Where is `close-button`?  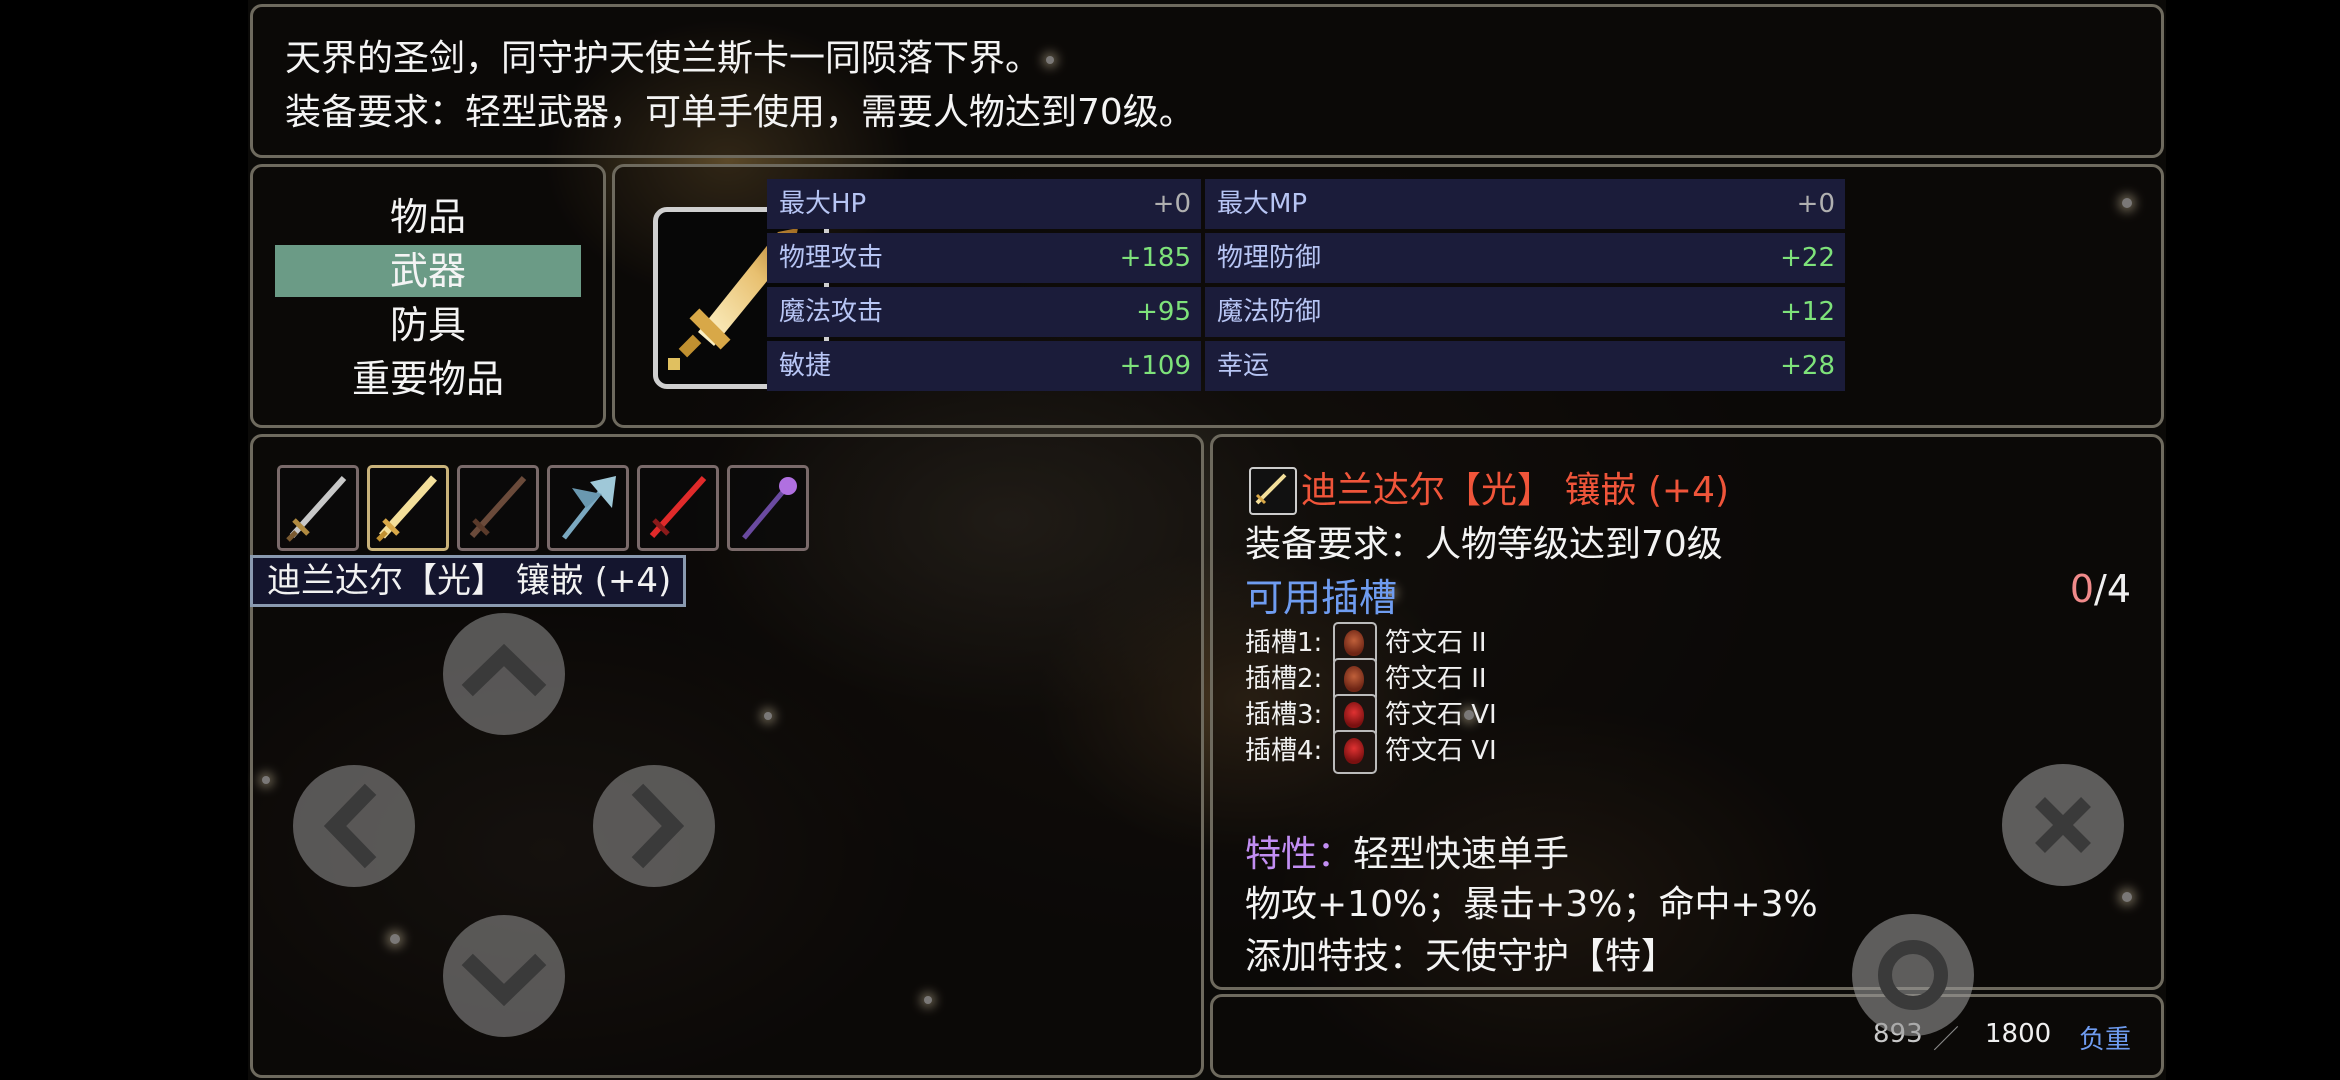 close-button is located at coordinates (2063, 825).